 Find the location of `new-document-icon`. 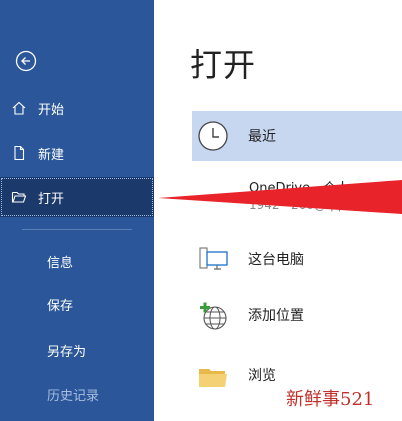

new-document-icon is located at coordinates (19, 153).